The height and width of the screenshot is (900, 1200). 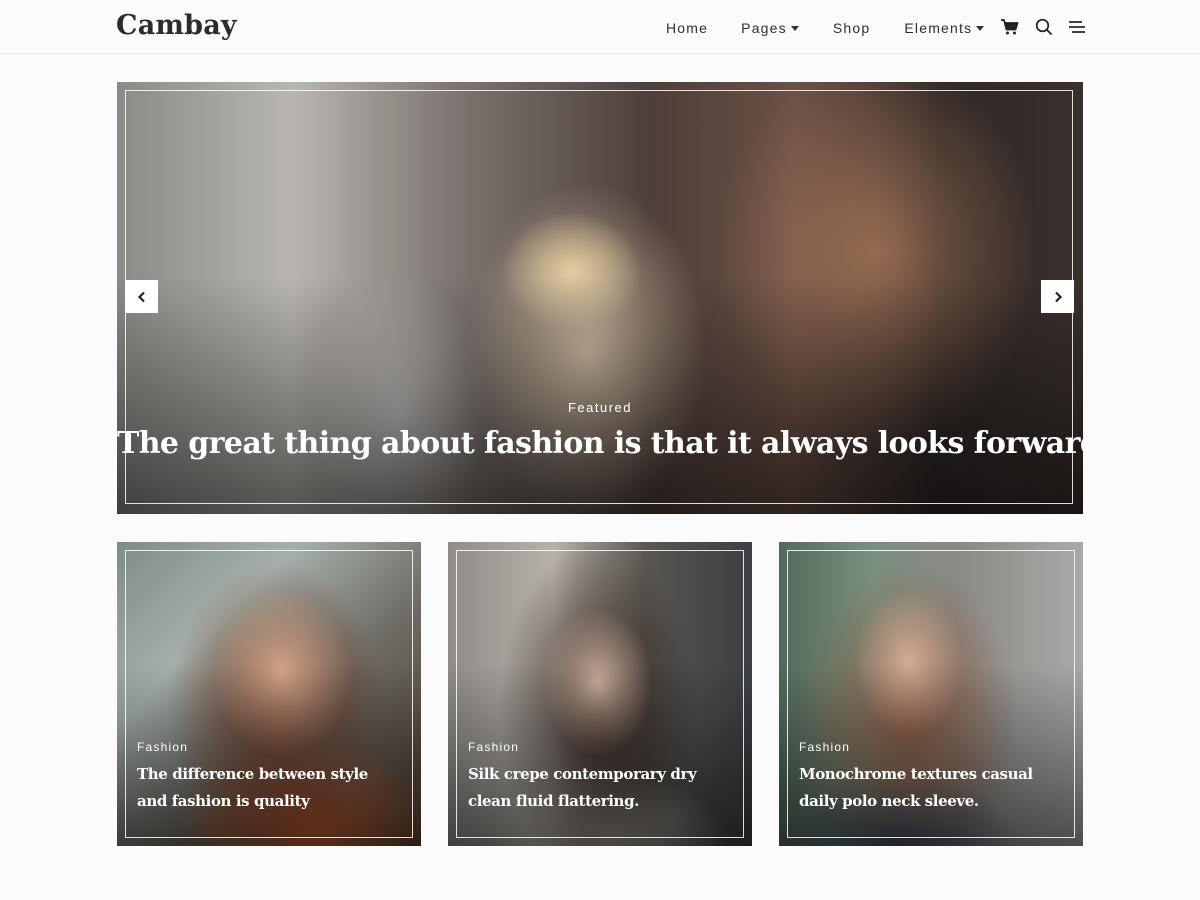 I want to click on site-header: Cambay Home Pages Shop Elements, so click(x=600, y=27).